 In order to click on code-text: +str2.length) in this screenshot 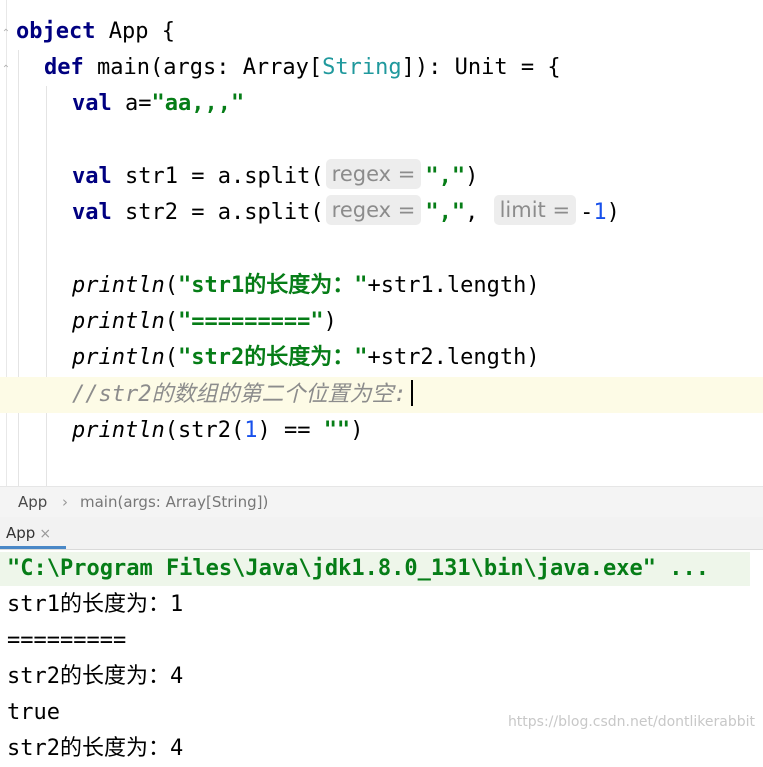, I will do `click(453, 357)`.